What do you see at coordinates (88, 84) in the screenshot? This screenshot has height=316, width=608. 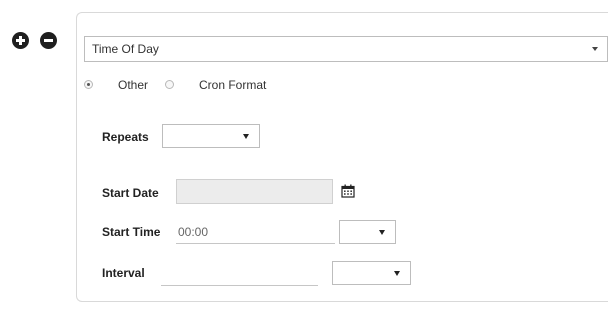 I see `radio-other` at bounding box center [88, 84].